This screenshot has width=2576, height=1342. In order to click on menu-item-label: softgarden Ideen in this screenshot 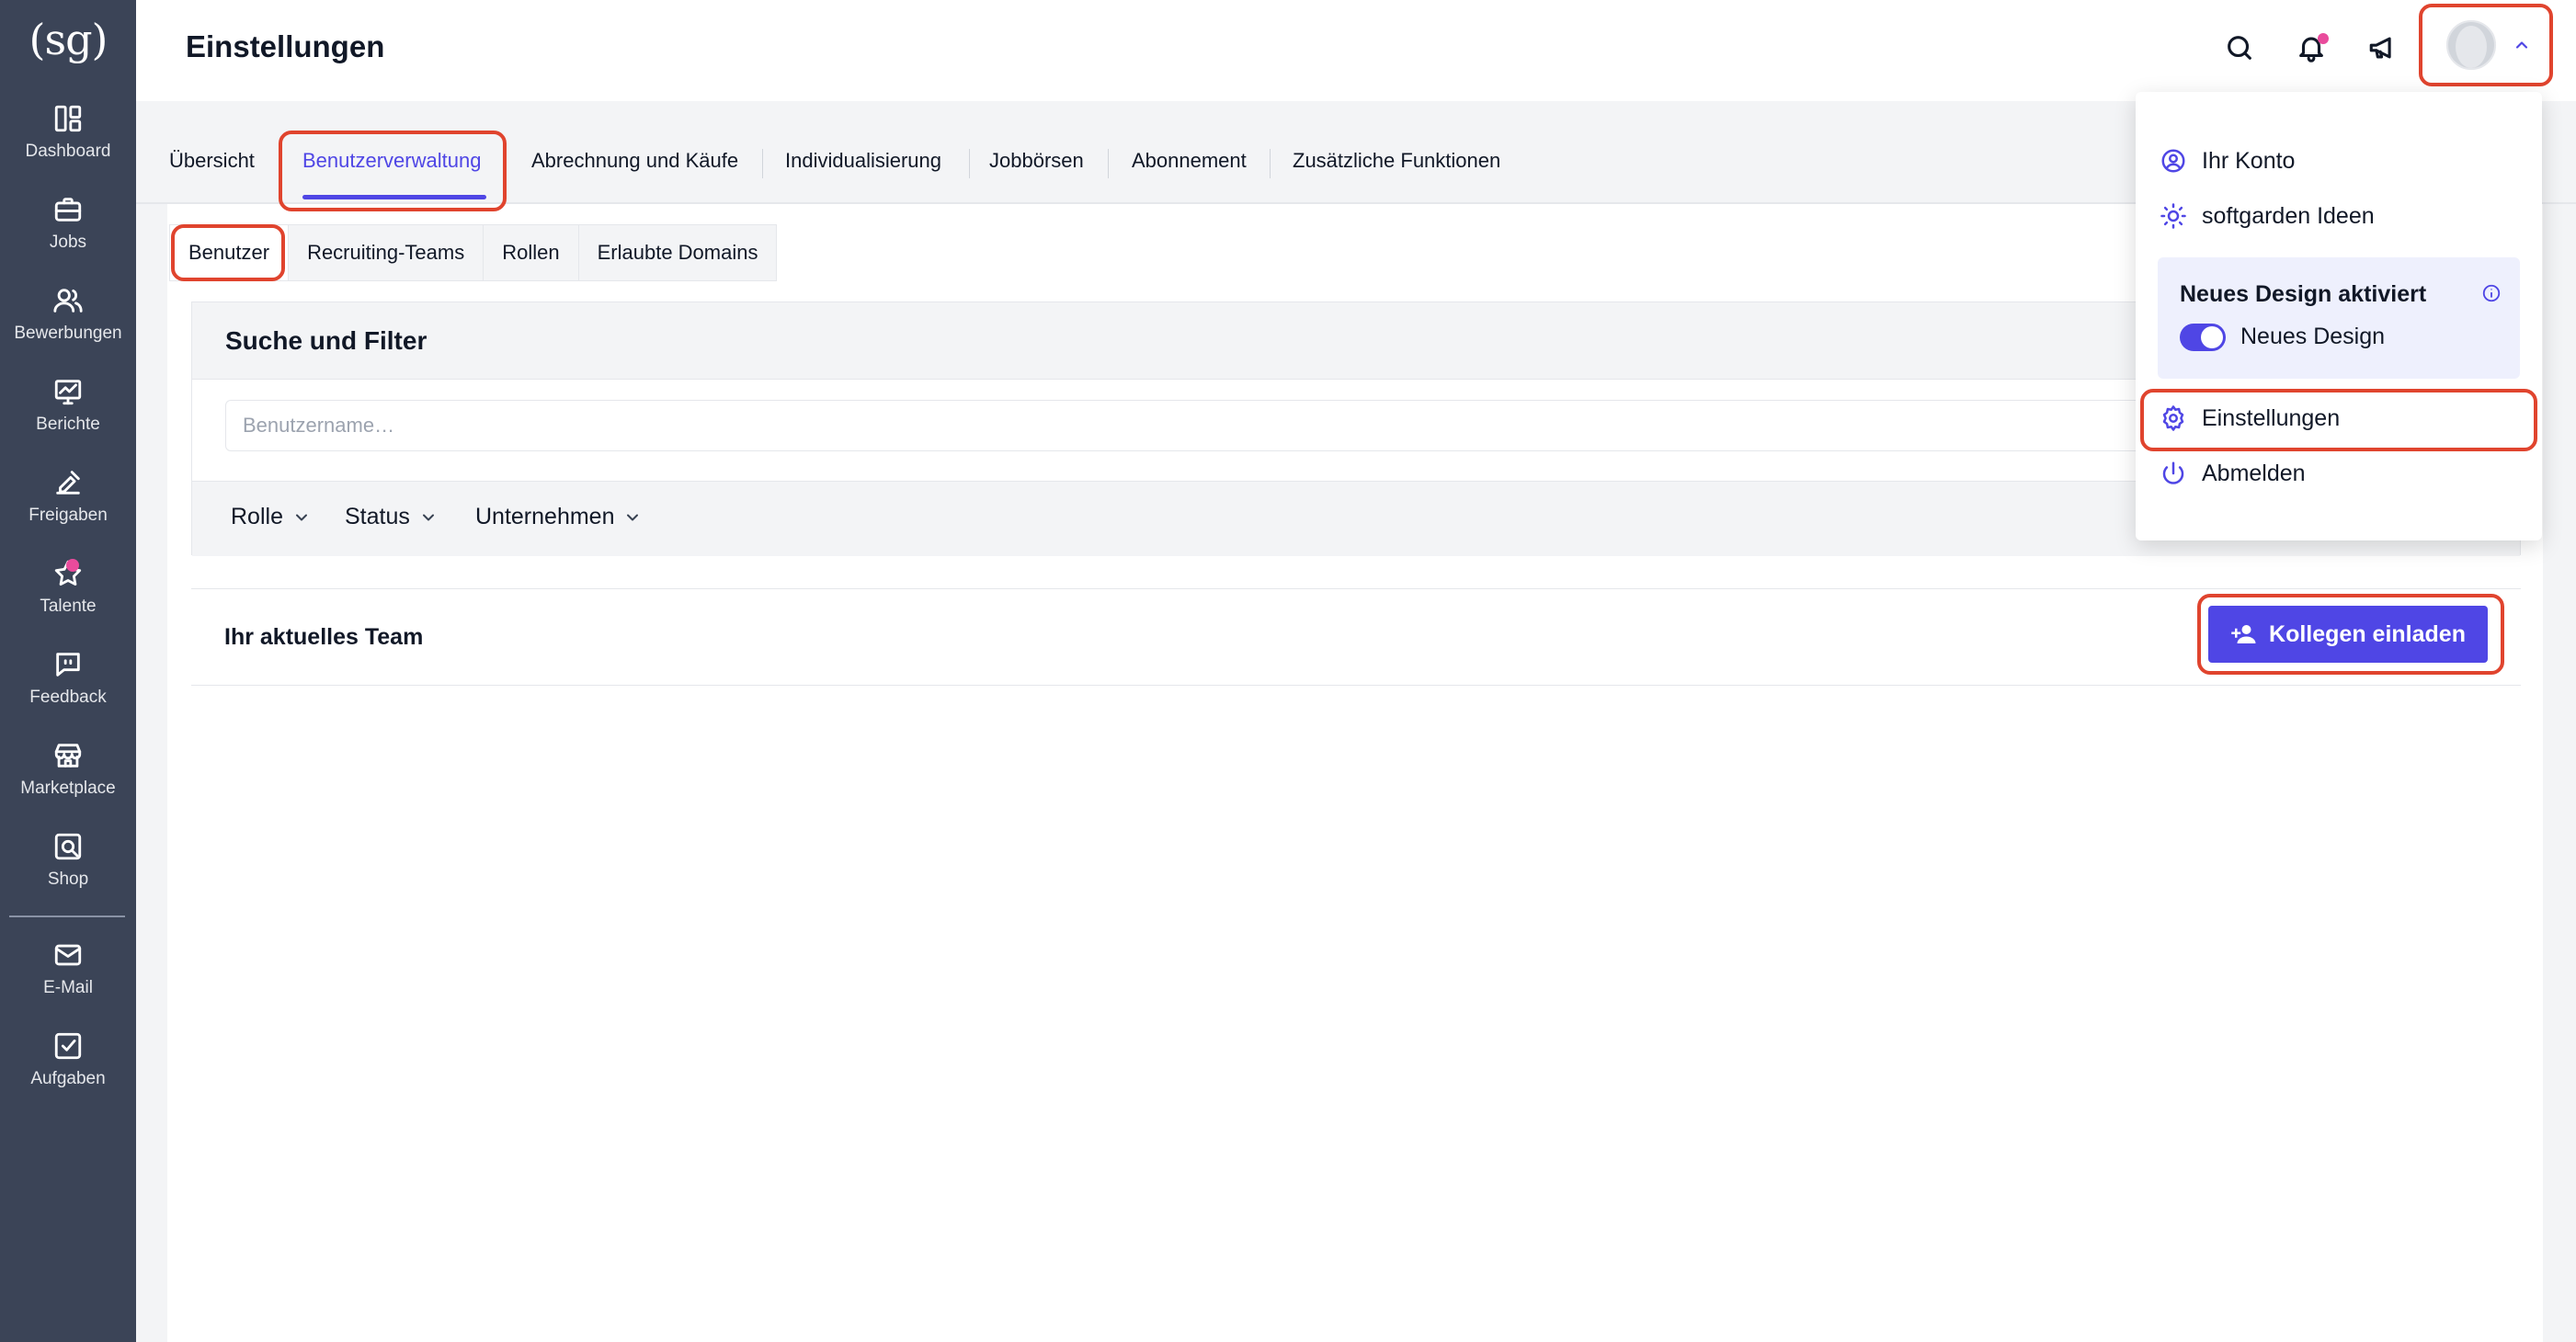, I will do `click(2288, 215)`.